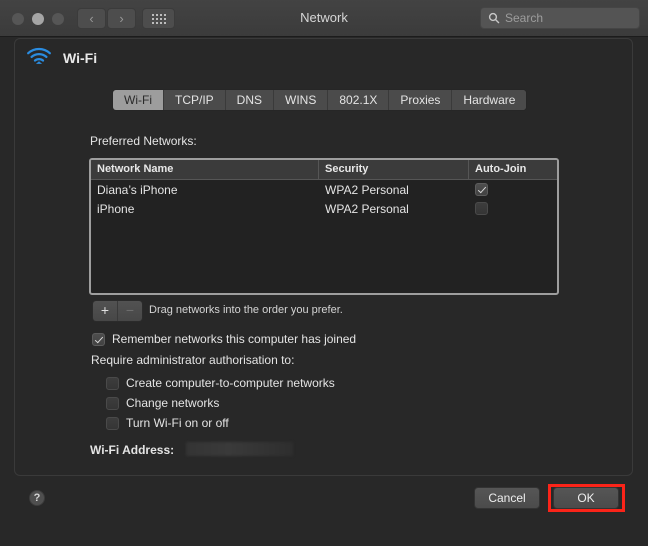 The width and height of the screenshot is (648, 546). I want to click on help-button: ?, so click(37, 498).